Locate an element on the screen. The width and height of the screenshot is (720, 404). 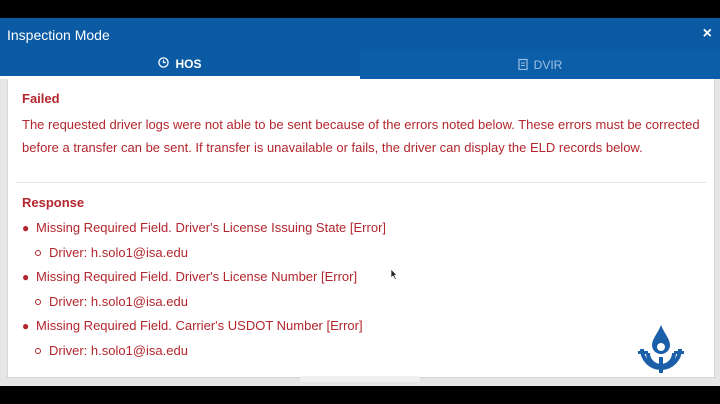
mouse-cursor-icon is located at coordinates (394, 274).